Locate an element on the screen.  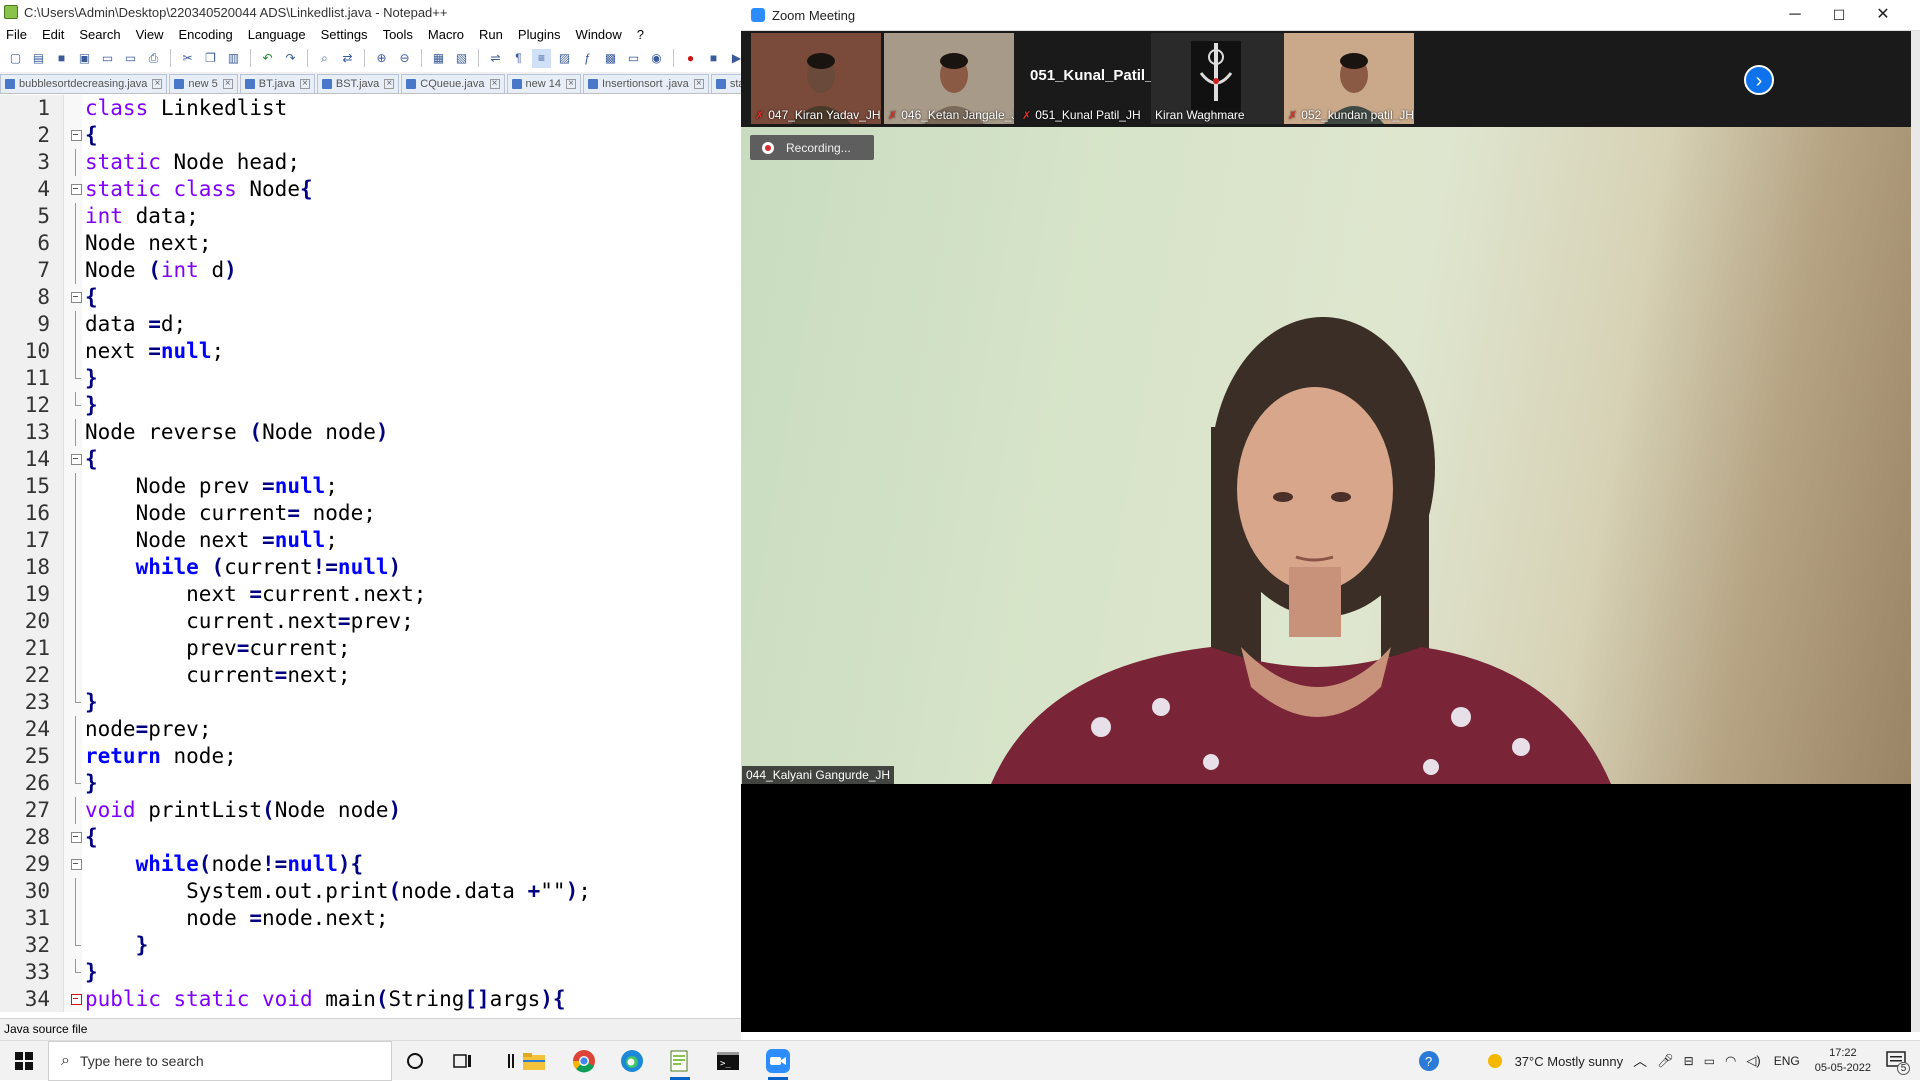
code-line: 9 data =d; is located at coordinates (370, 324).